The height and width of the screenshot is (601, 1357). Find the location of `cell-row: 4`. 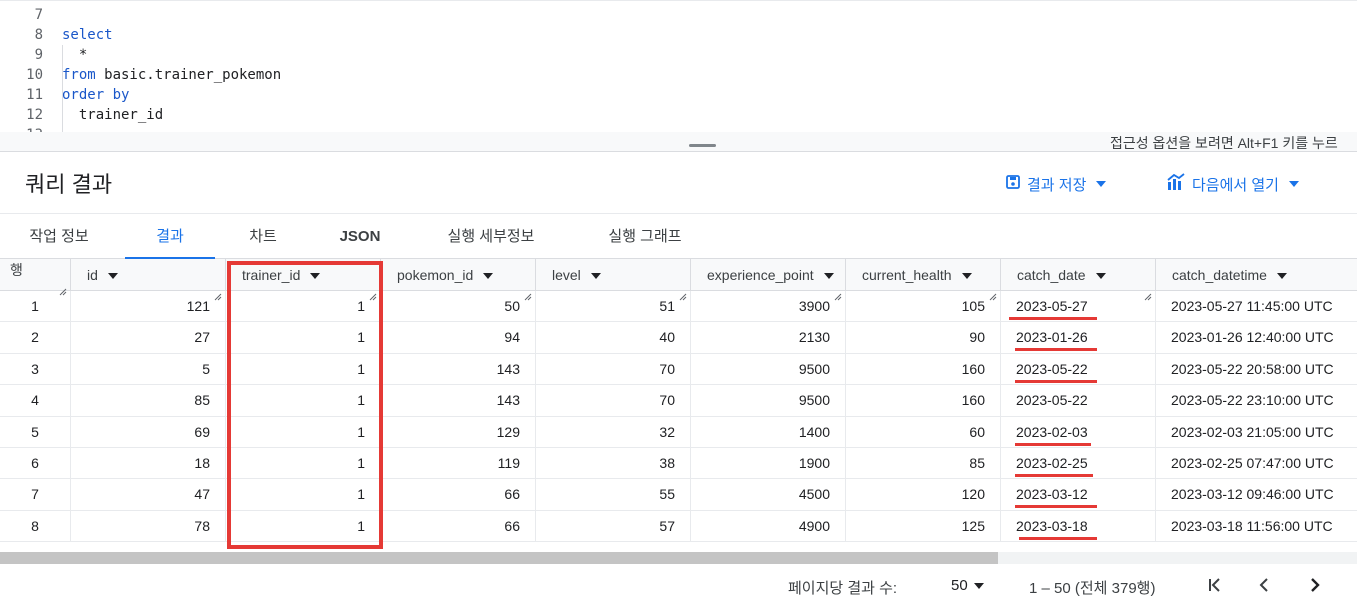

cell-row: 4 is located at coordinates (35, 401).